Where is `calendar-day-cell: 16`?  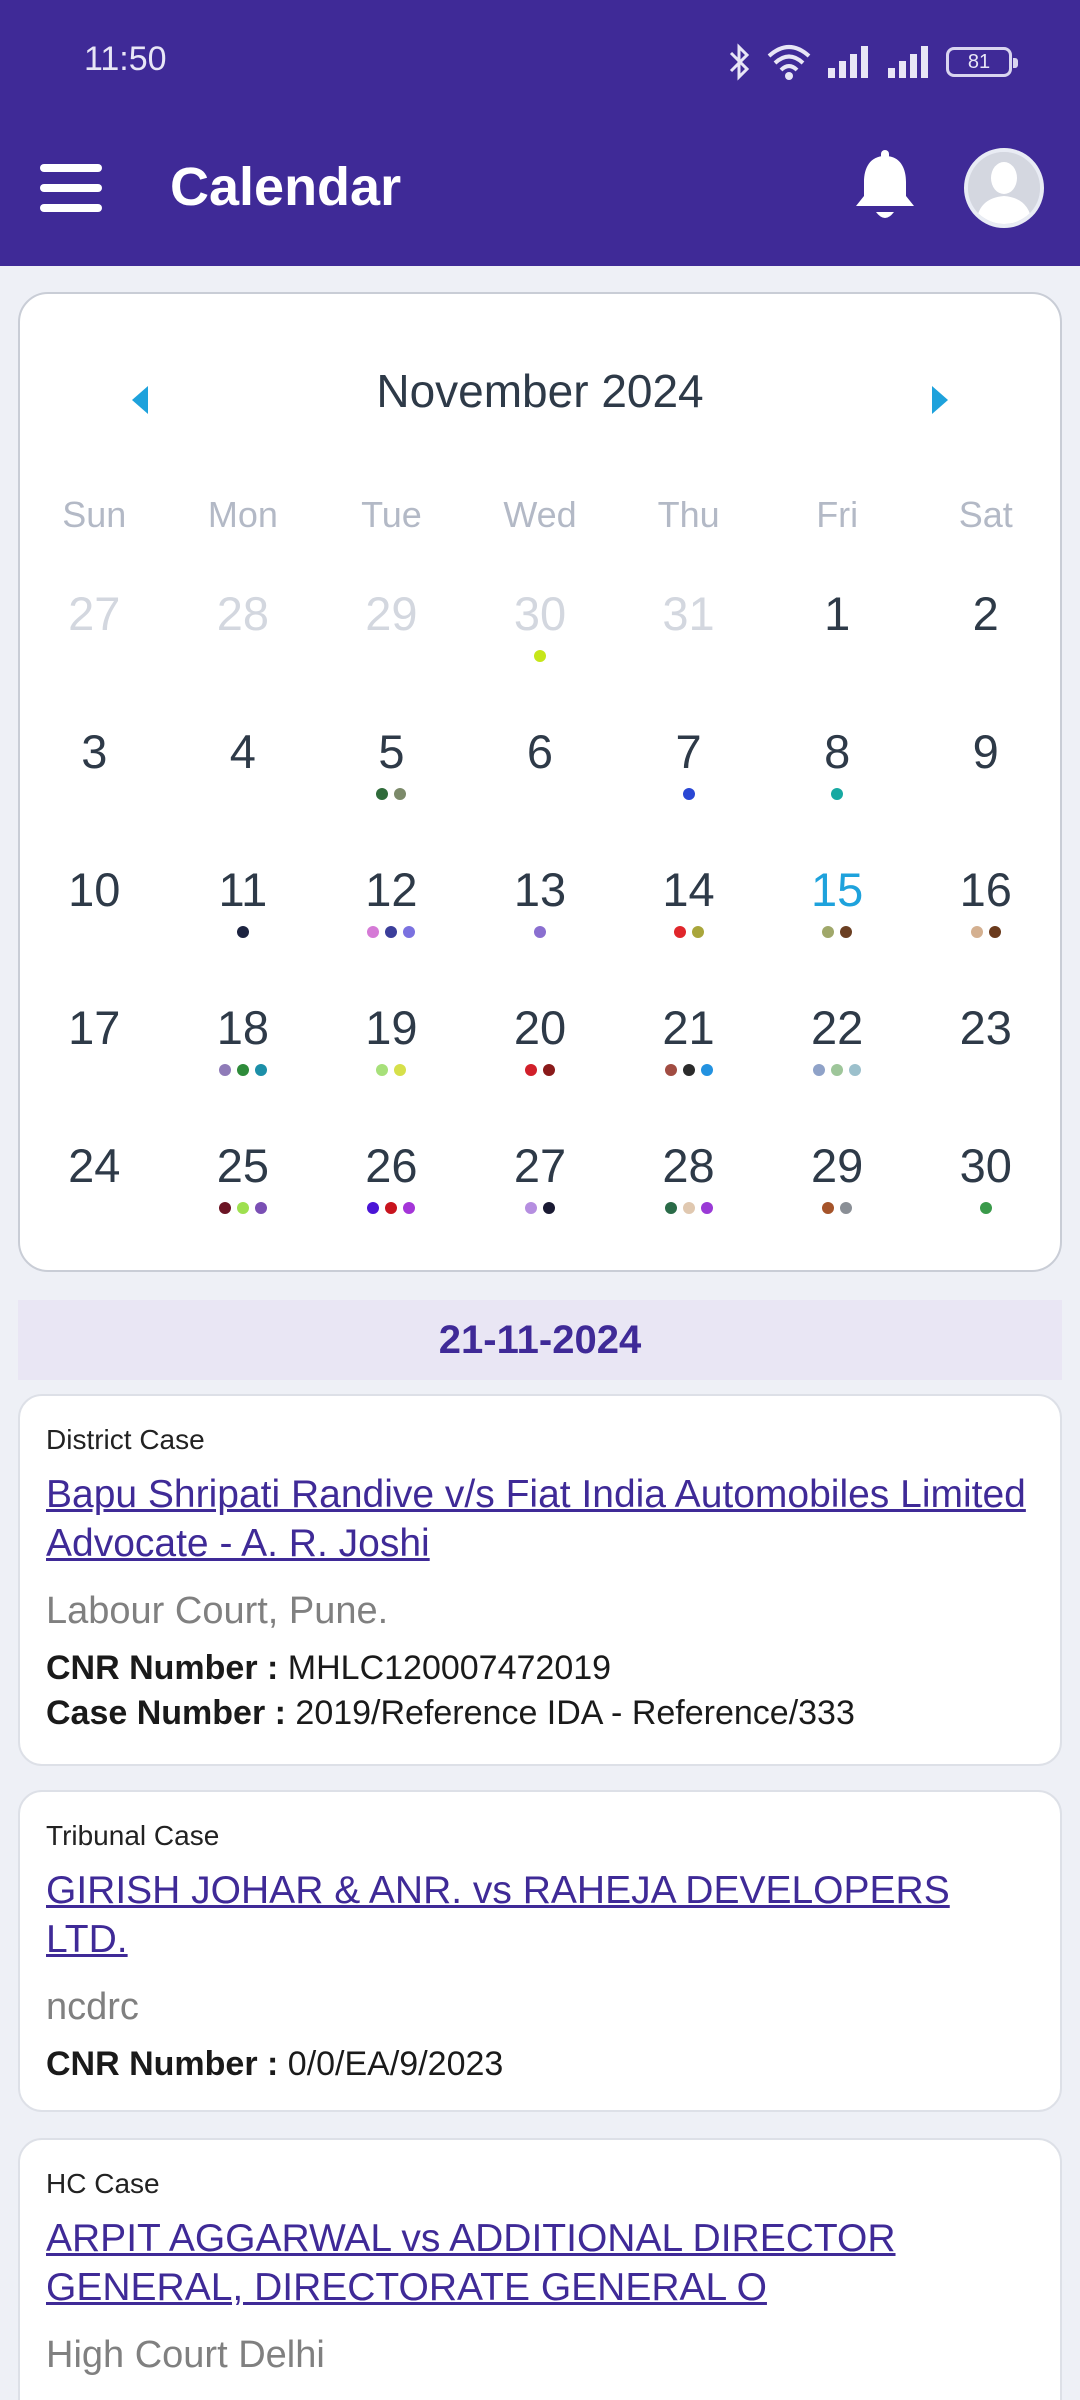 calendar-day-cell: 16 is located at coordinates (985, 929).